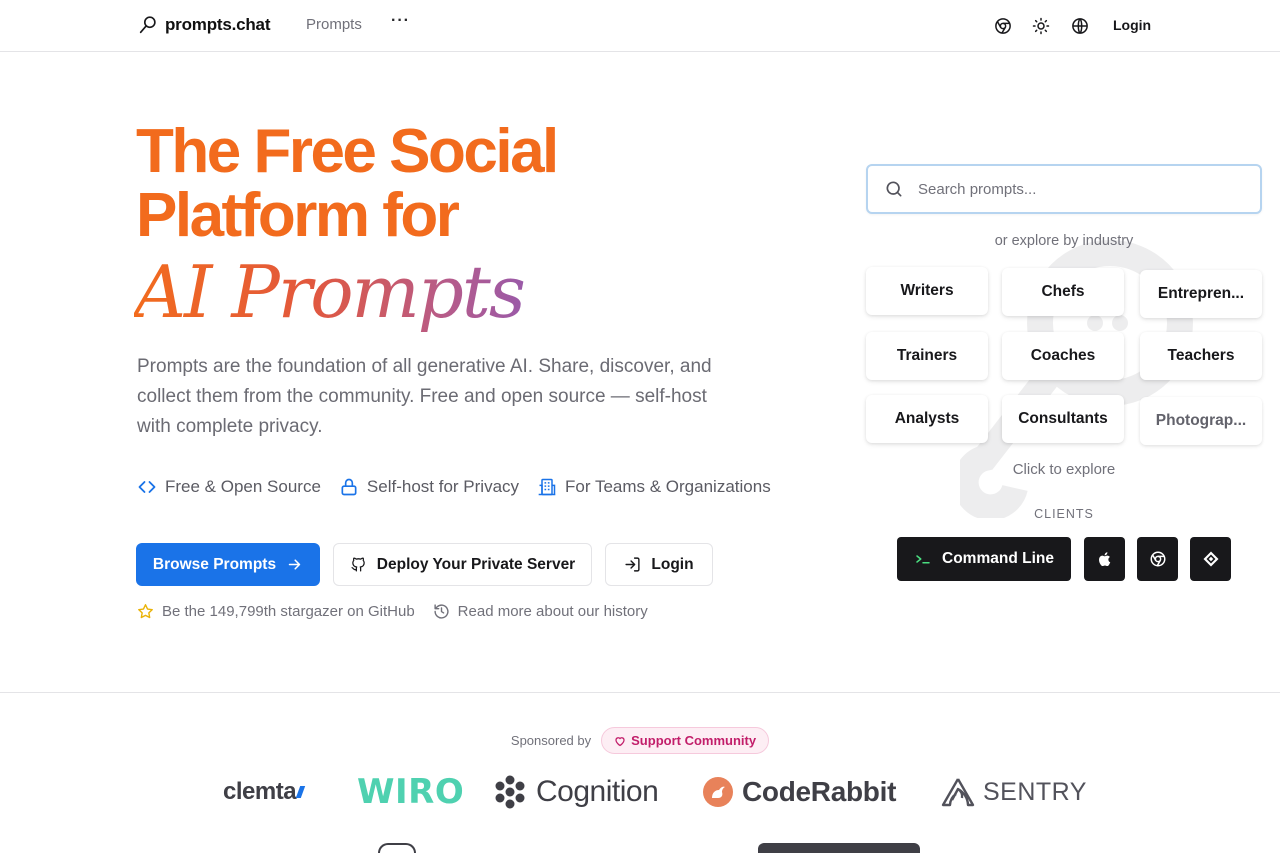 This screenshot has width=1280, height=853. What do you see at coordinates (552, 611) in the screenshot?
I see `history-text: Read more about our history` at bounding box center [552, 611].